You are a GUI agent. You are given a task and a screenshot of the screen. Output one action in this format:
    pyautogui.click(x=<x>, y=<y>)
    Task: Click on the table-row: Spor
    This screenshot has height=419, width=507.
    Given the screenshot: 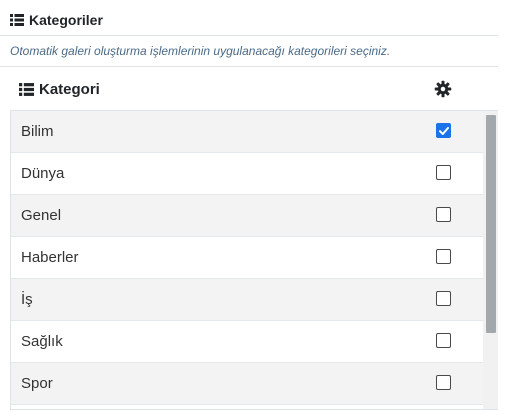 What is the action you would take?
    pyautogui.click(x=247, y=384)
    